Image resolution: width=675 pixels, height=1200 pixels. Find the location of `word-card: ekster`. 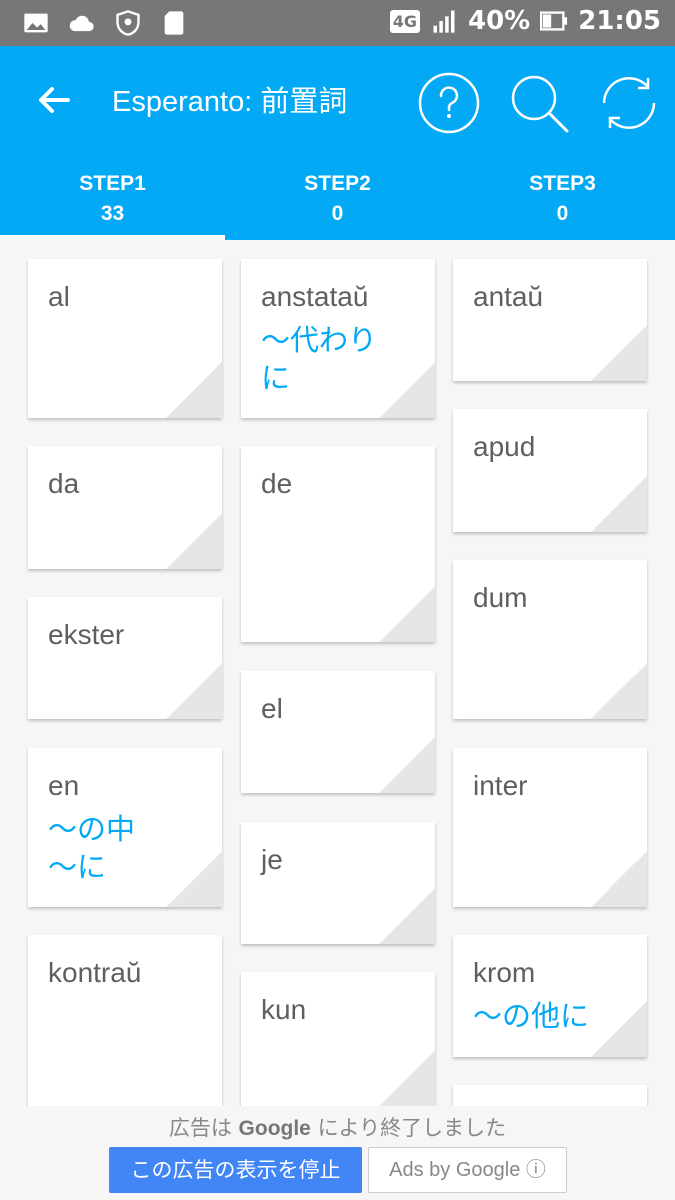

word-card: ekster is located at coordinates (125, 658).